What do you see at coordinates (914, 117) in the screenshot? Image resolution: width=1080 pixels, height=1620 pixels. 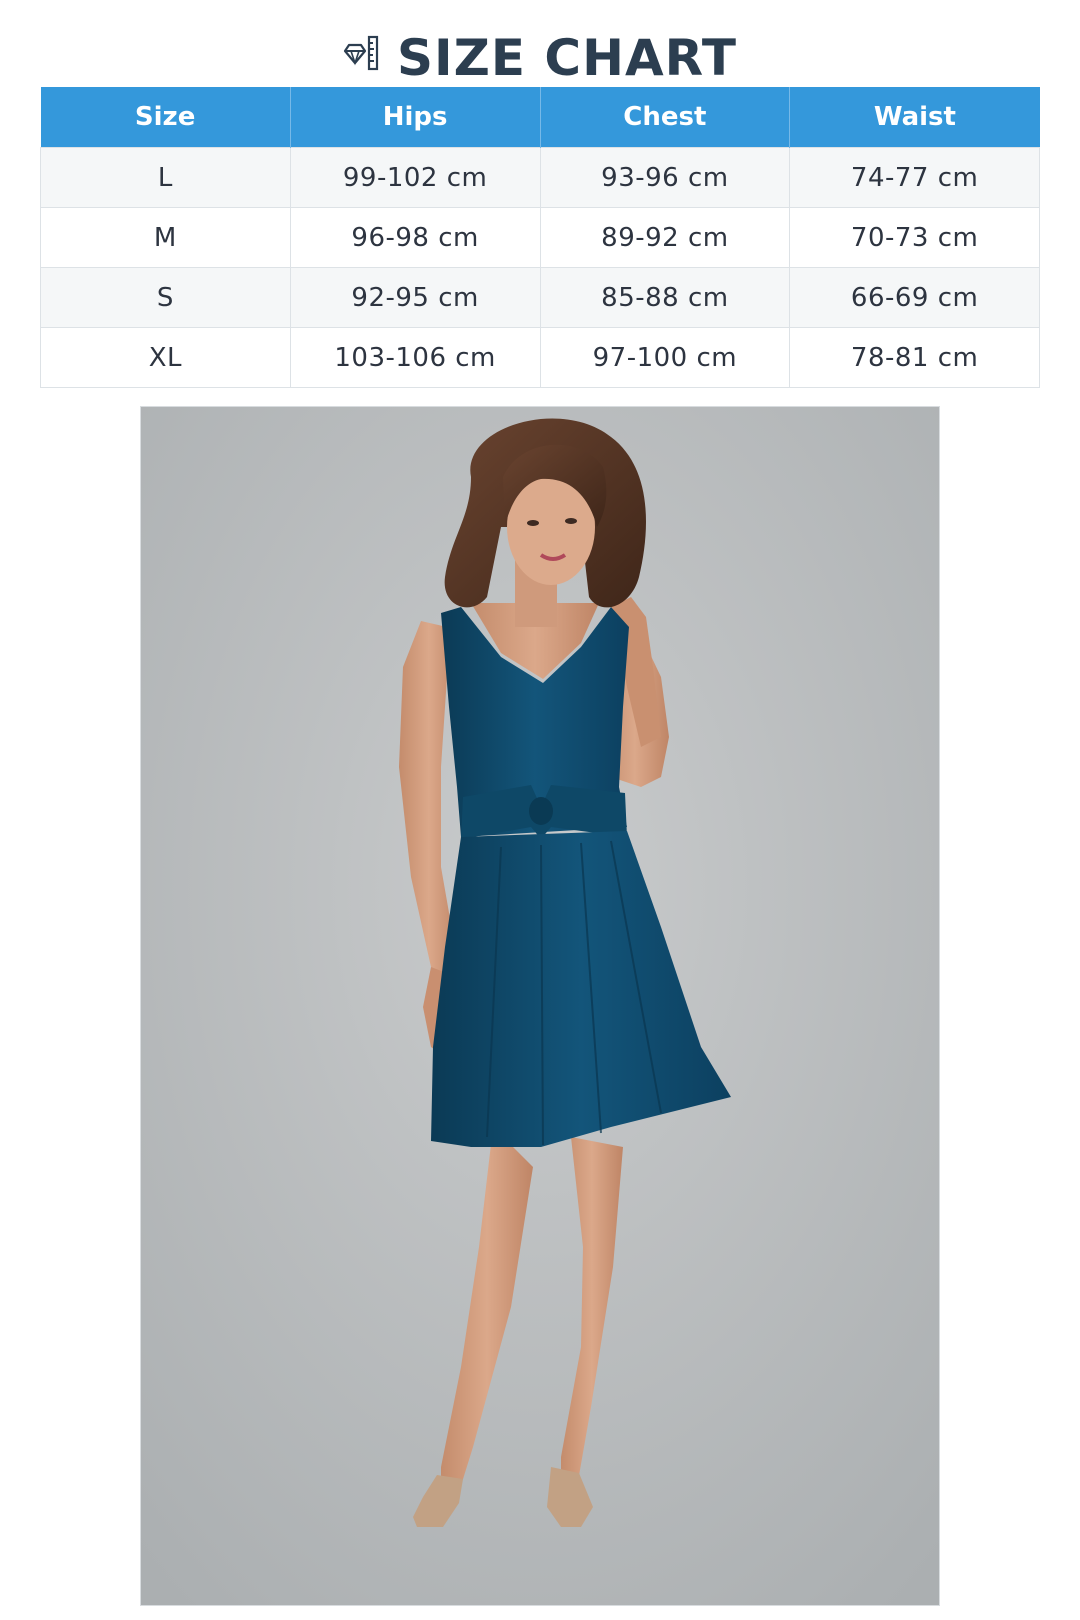 I see `column-header-waist: Waist` at bounding box center [914, 117].